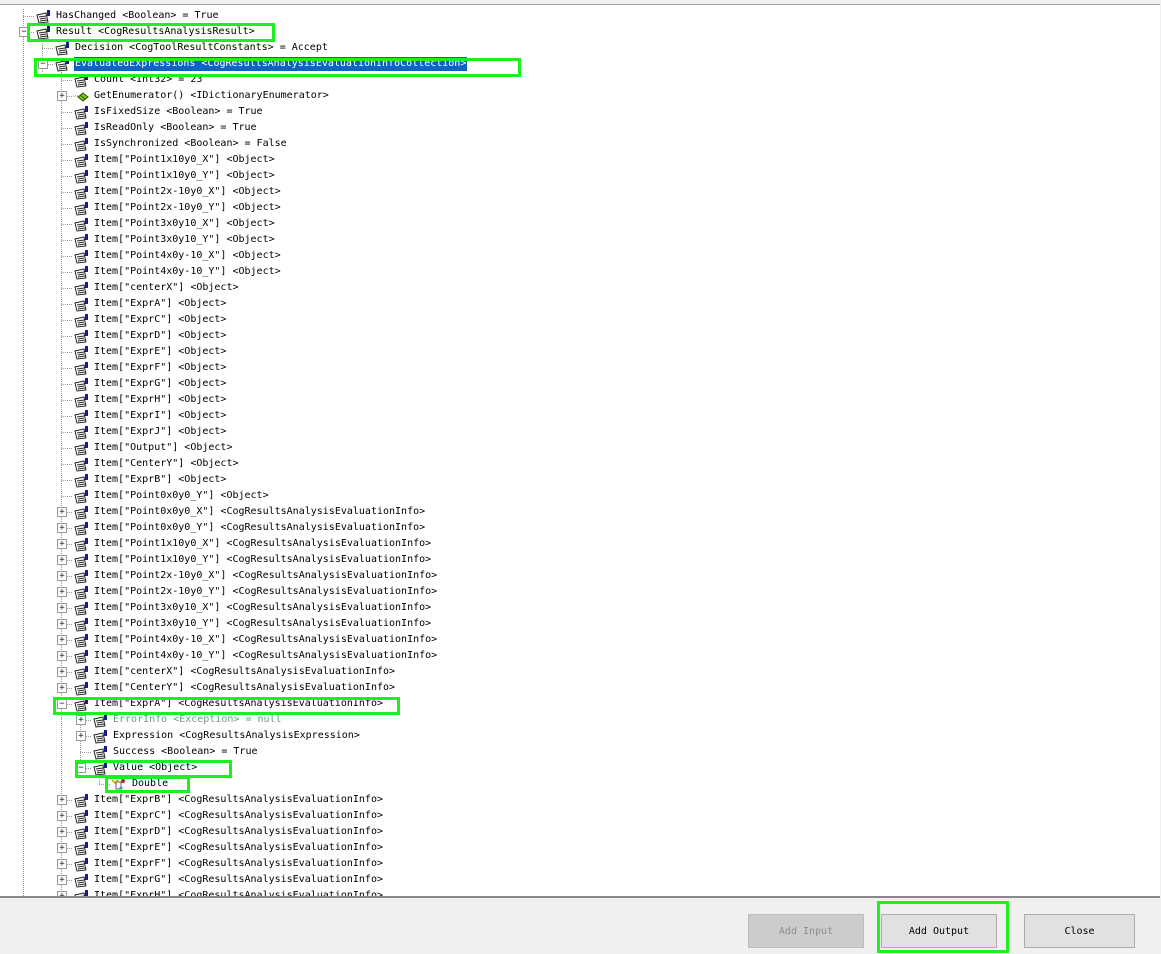 Image resolution: width=1161 pixels, height=954 pixels. Describe the element at coordinates (580, 448) in the screenshot. I see `tree-node: Item["Output"] <Object>` at that location.